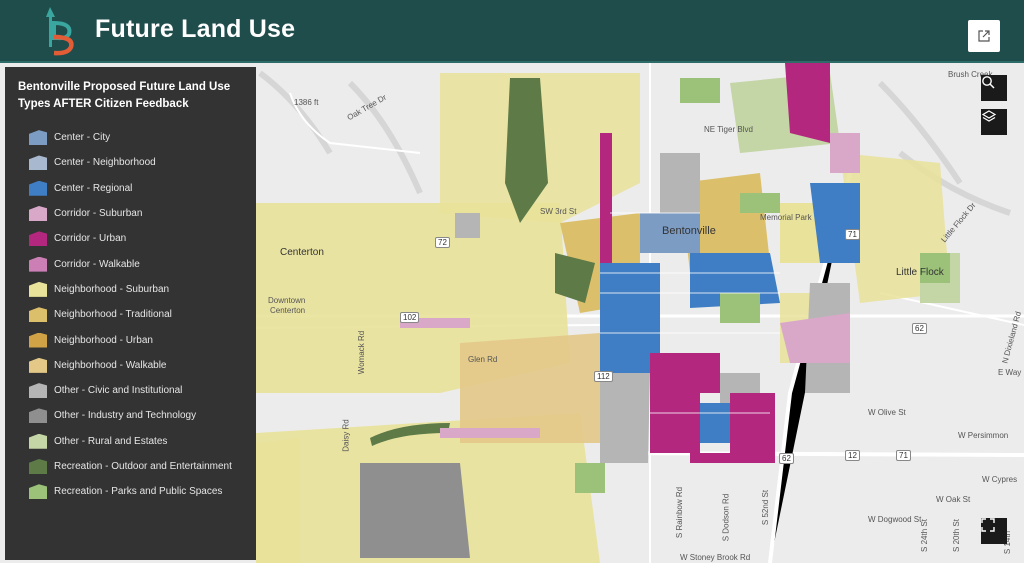 The image size is (1024, 563). I want to click on legend-label: Corridor - Urban, so click(90, 239).